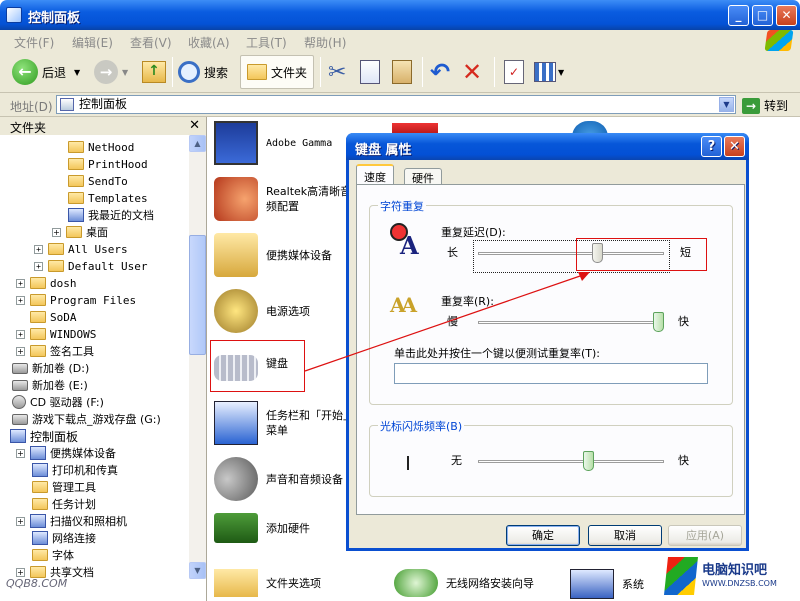  I want to click on annotation-arrow, so click(447, 322).